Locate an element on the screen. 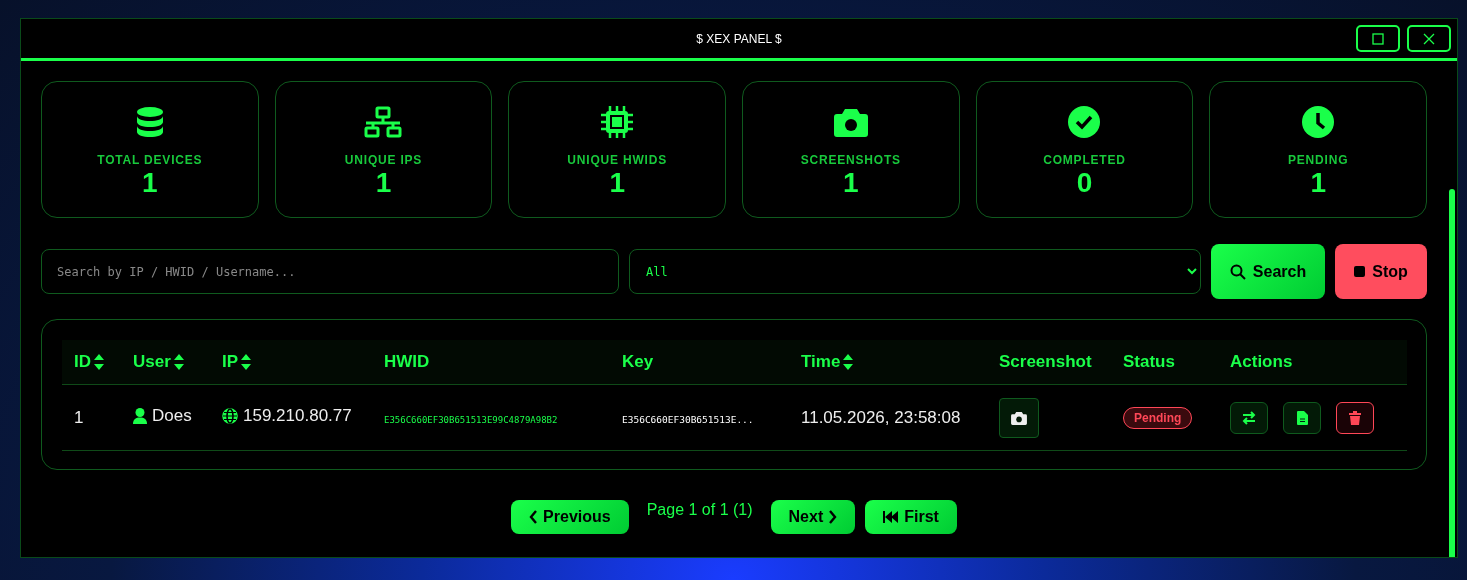 Image resolution: width=1467 pixels, height=580 pixels. status-badge: Pending is located at coordinates (1158, 417).